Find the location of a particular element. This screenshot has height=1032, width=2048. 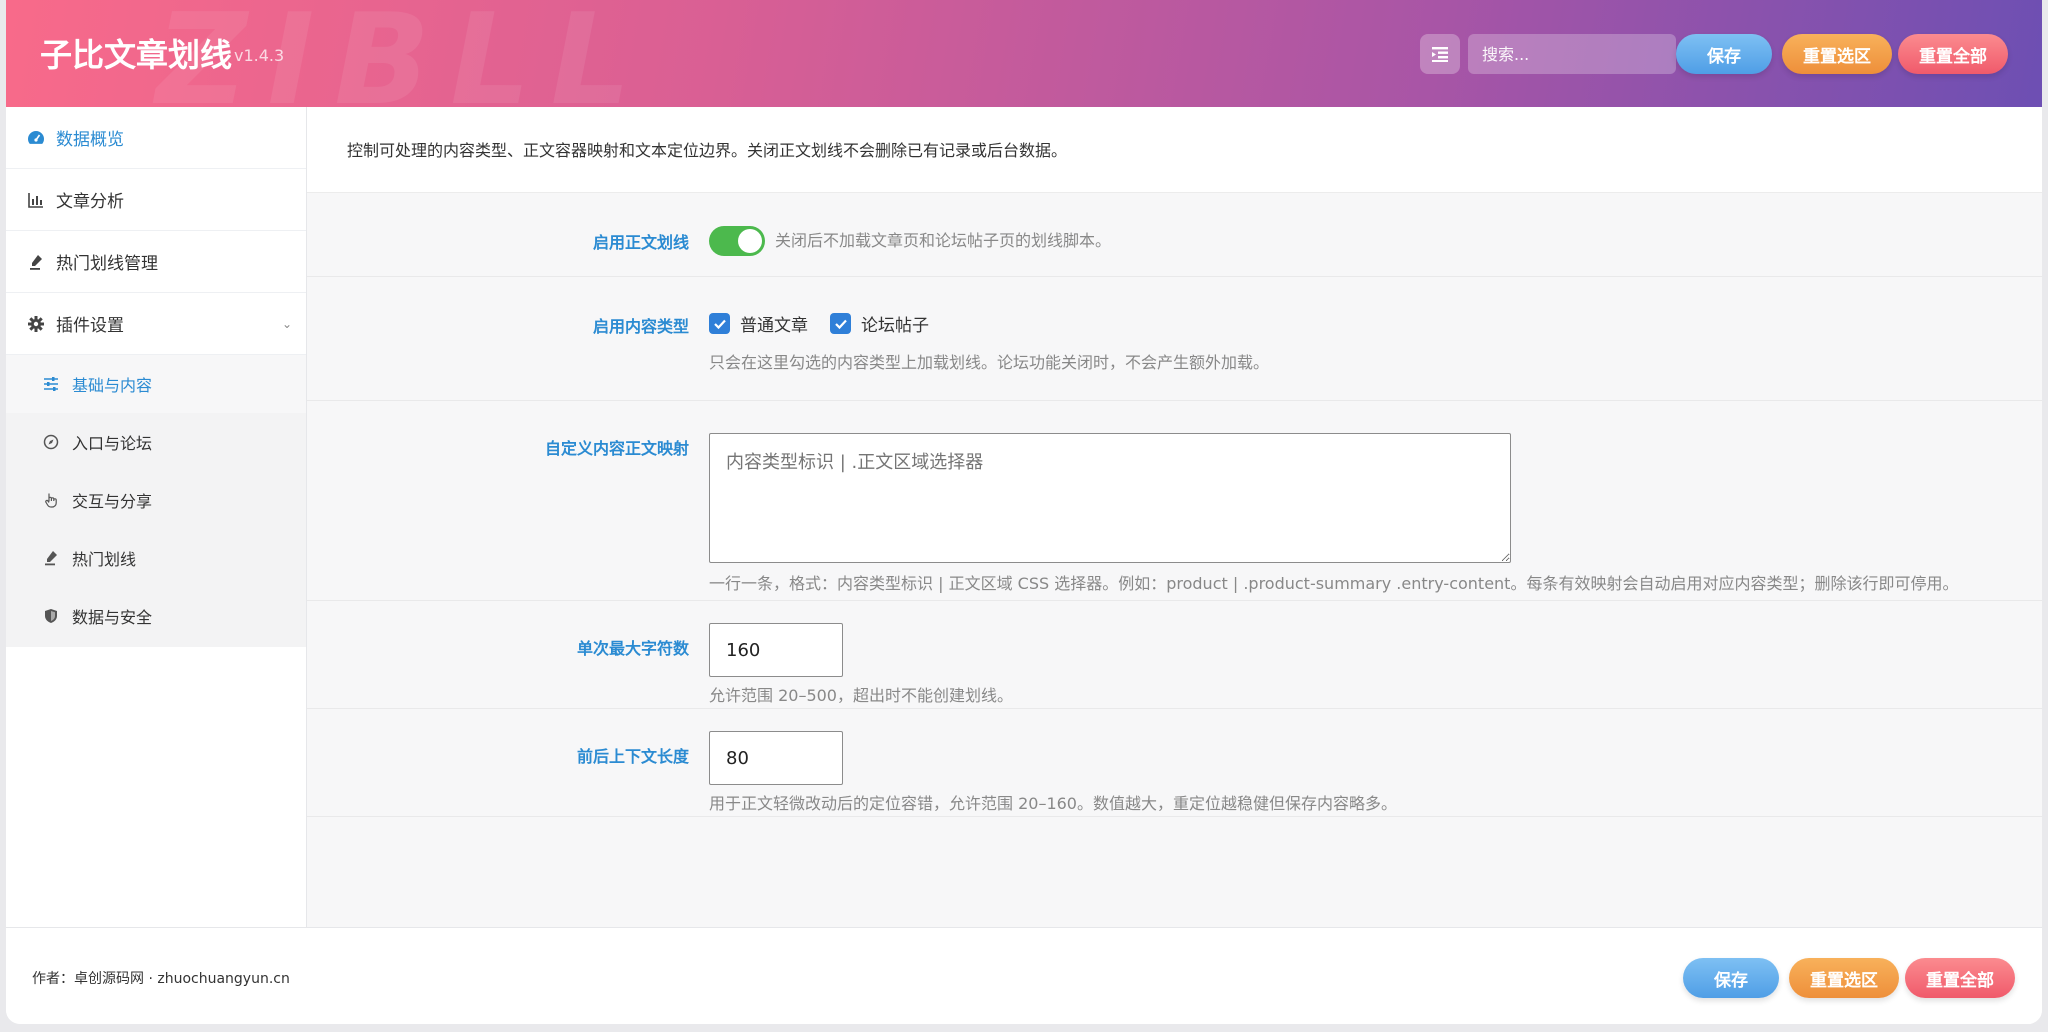

app-title: 子比文章划线 is located at coordinates (136, 55).